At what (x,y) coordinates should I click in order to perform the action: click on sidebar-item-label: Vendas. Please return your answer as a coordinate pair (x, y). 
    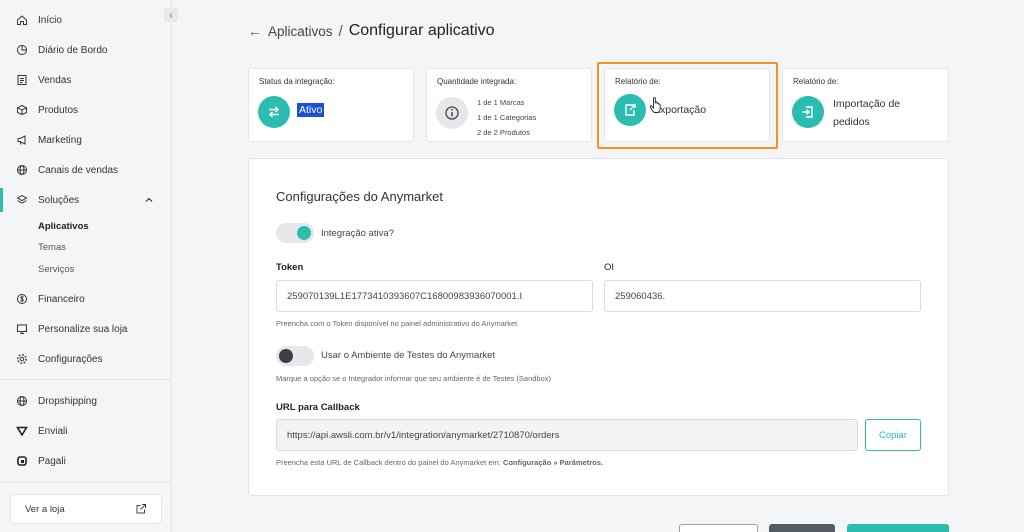
    Looking at the image, I should click on (55, 80).